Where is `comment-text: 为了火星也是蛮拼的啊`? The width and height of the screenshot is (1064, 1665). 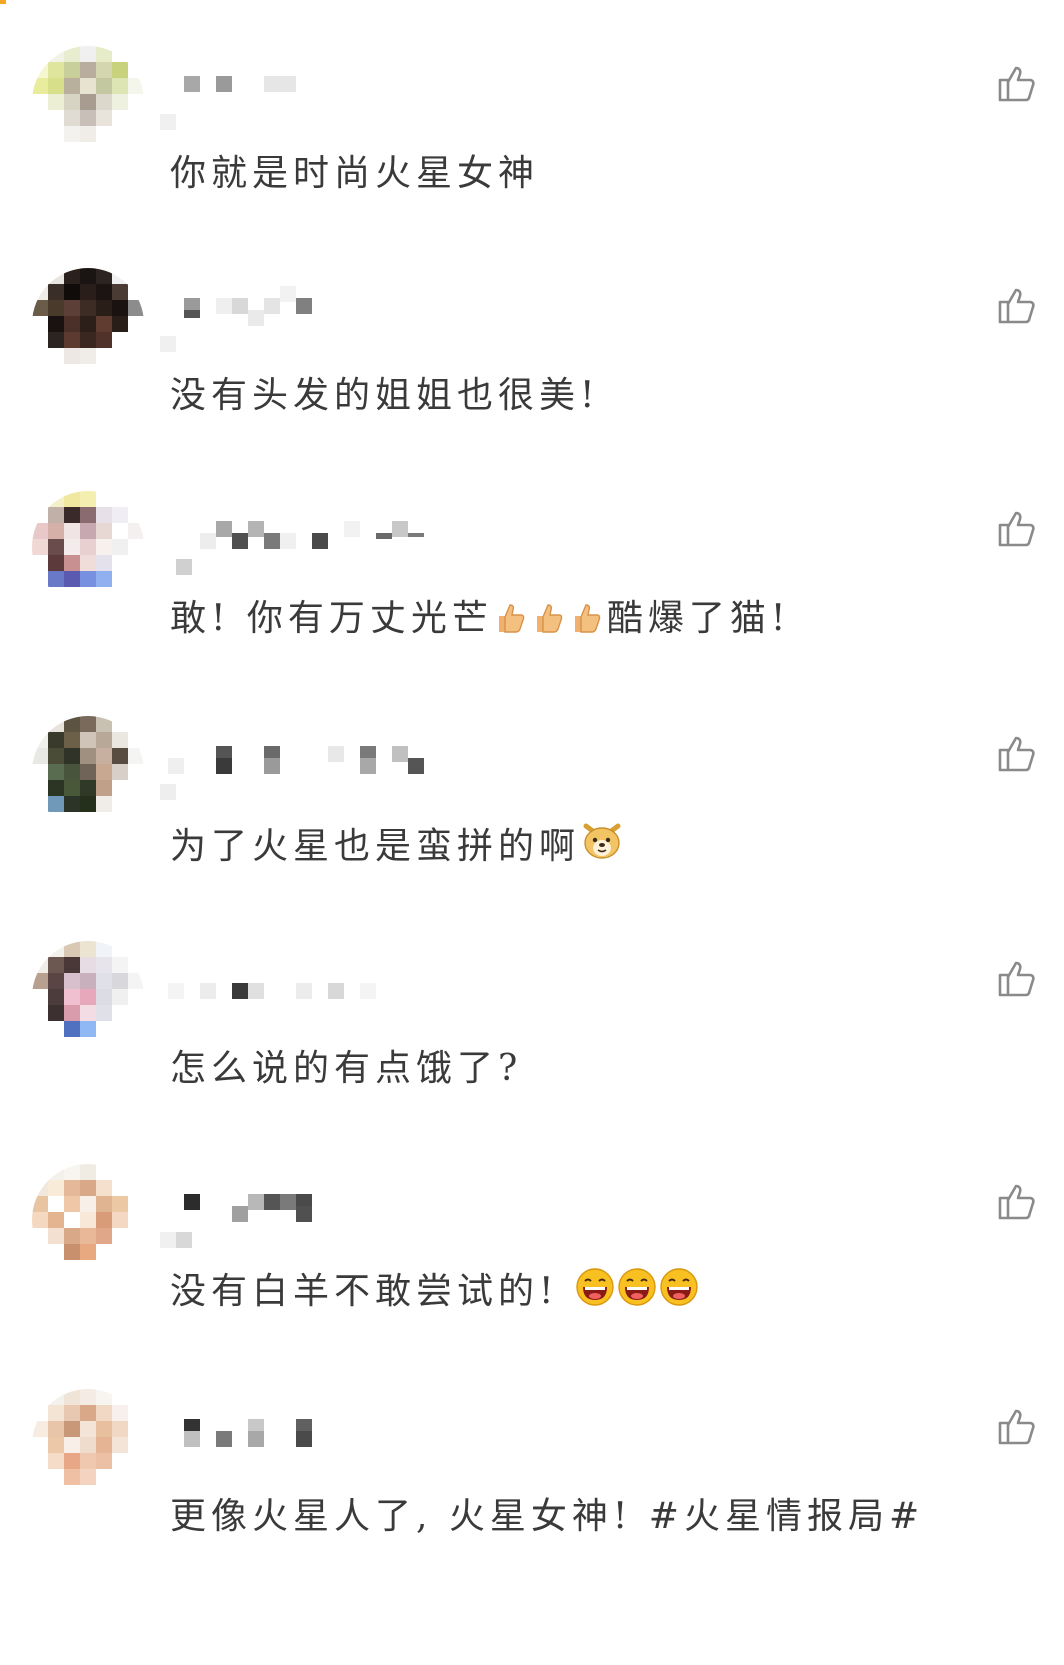
comment-text: 为了火星也是蛮拼的啊 is located at coordinates (398, 845).